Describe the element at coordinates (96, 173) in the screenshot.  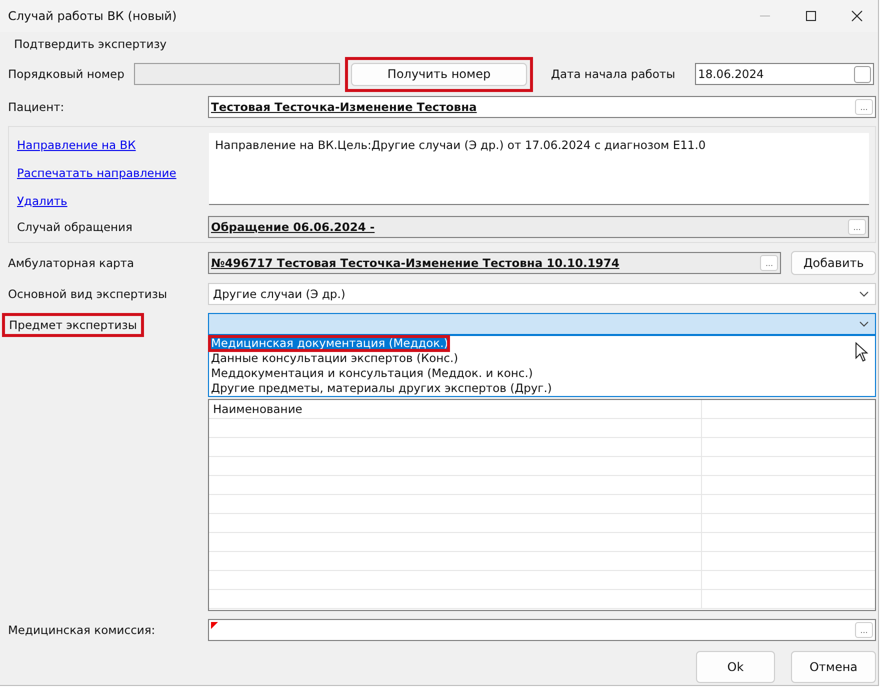
I see `link: Распечатать направление` at that location.